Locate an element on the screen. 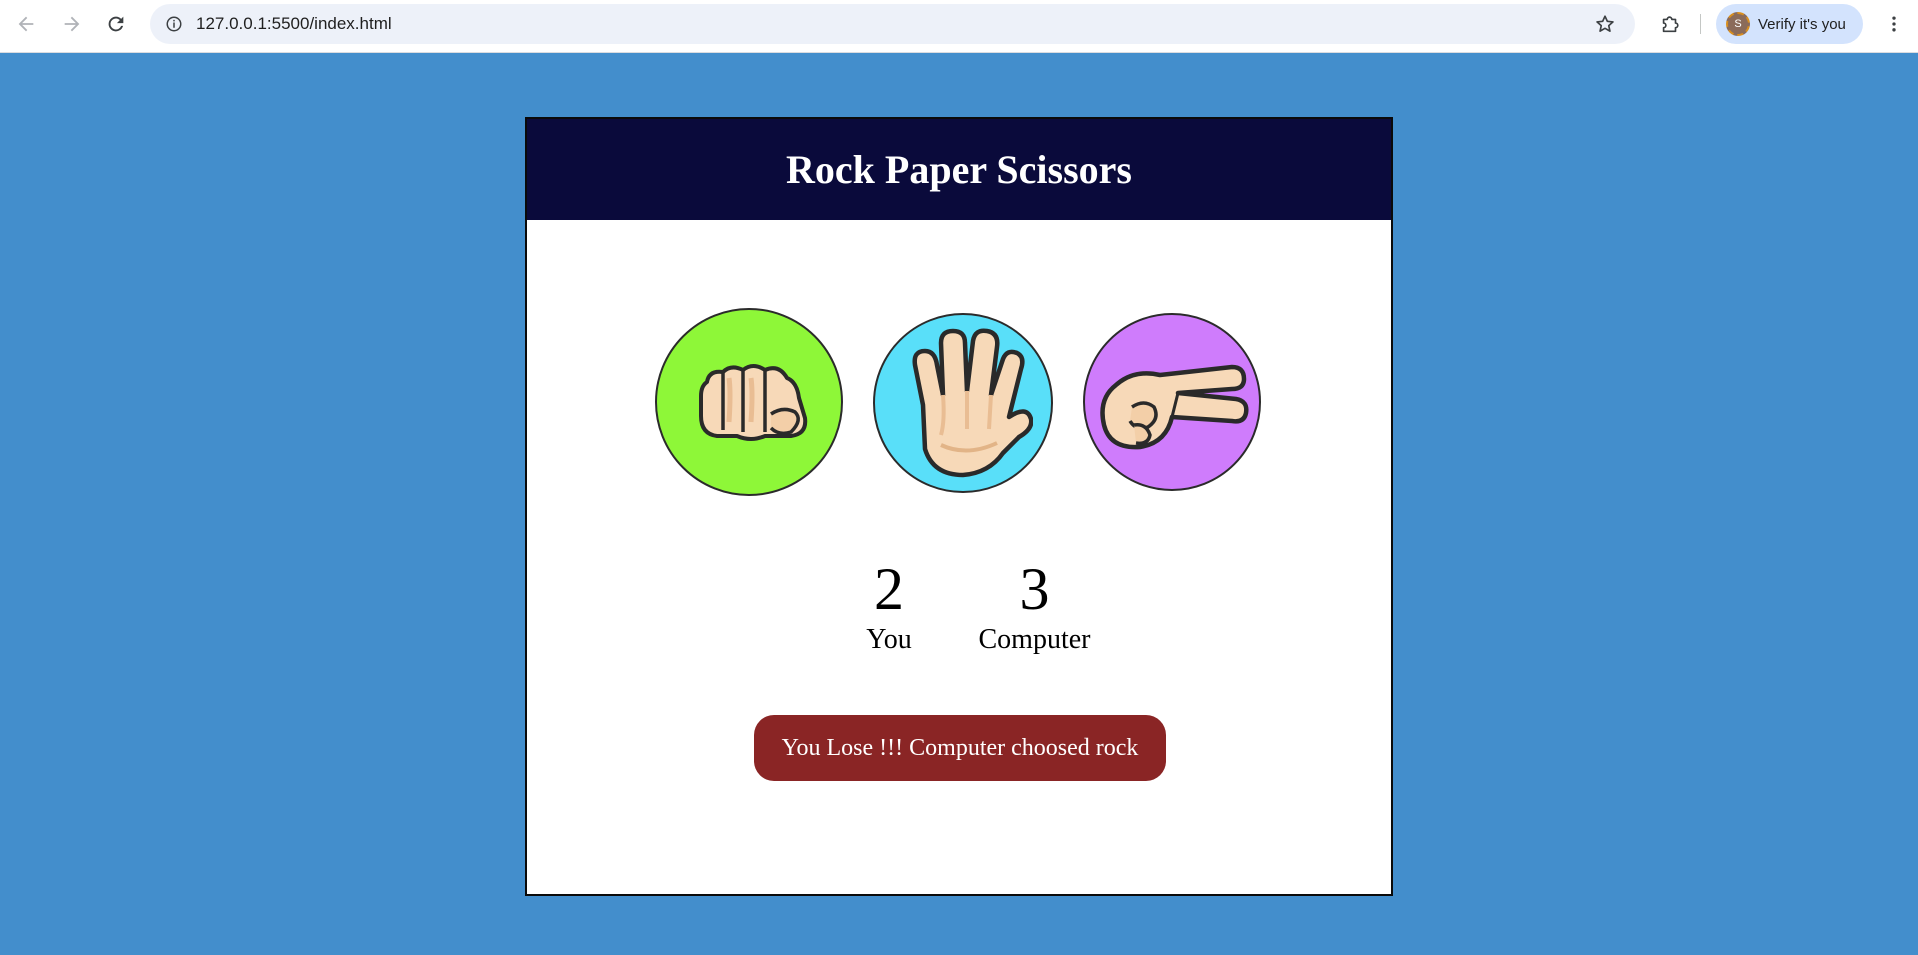  open-hand-icon is located at coordinates (972, 403).